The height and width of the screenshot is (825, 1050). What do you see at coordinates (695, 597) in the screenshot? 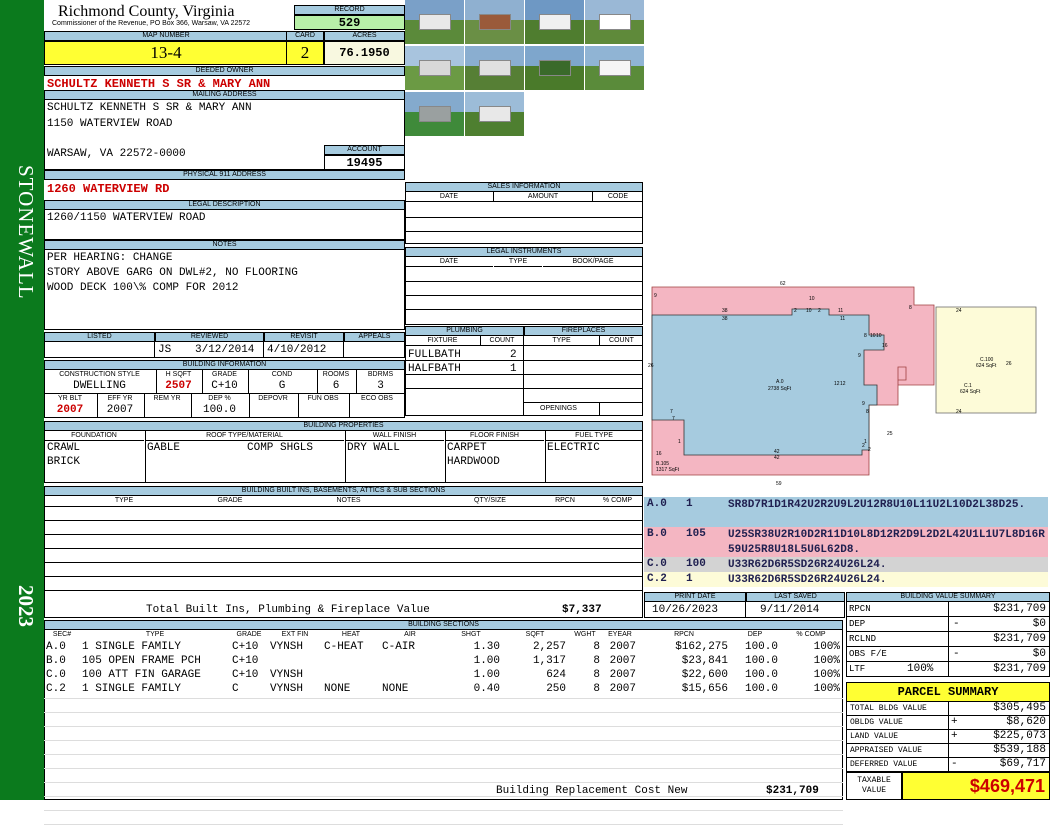
I see `print-date-label: PRINT DATE` at bounding box center [695, 597].